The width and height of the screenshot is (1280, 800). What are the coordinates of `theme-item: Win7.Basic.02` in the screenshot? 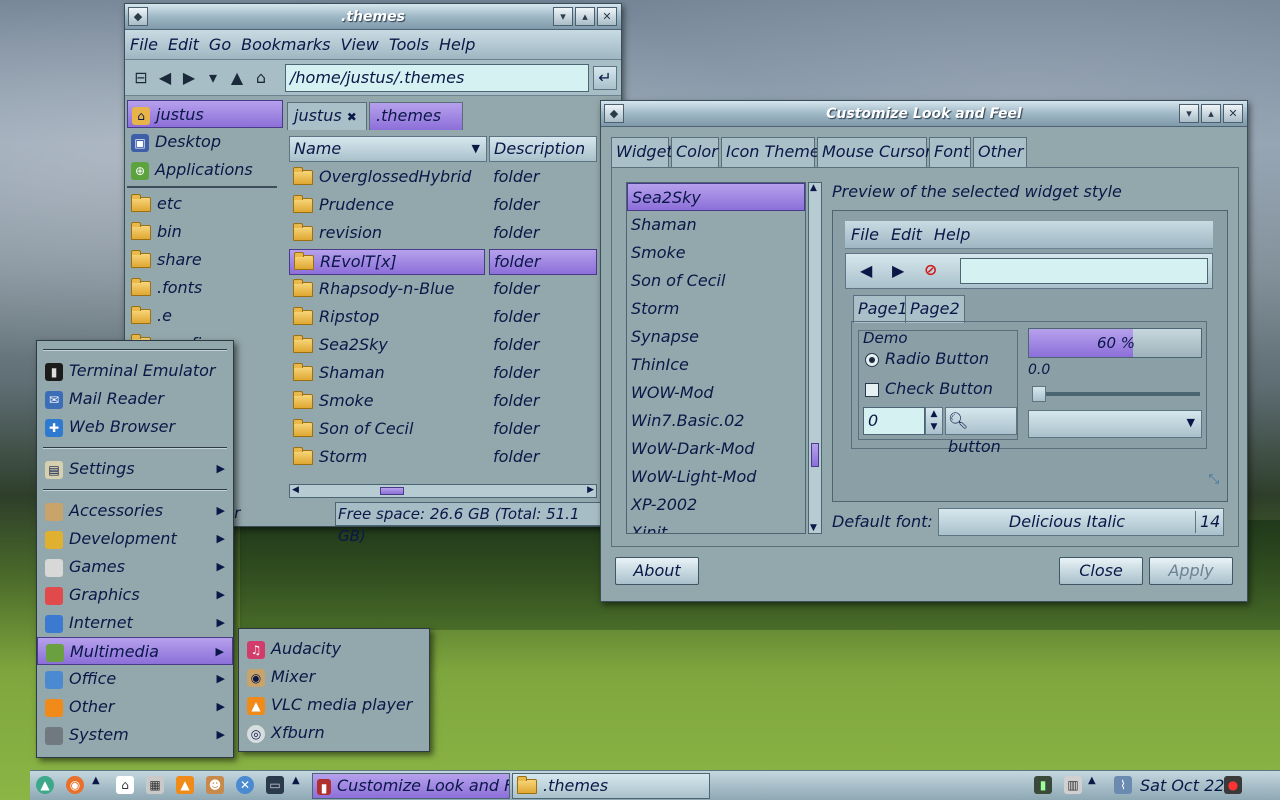 It's located at (716, 421).